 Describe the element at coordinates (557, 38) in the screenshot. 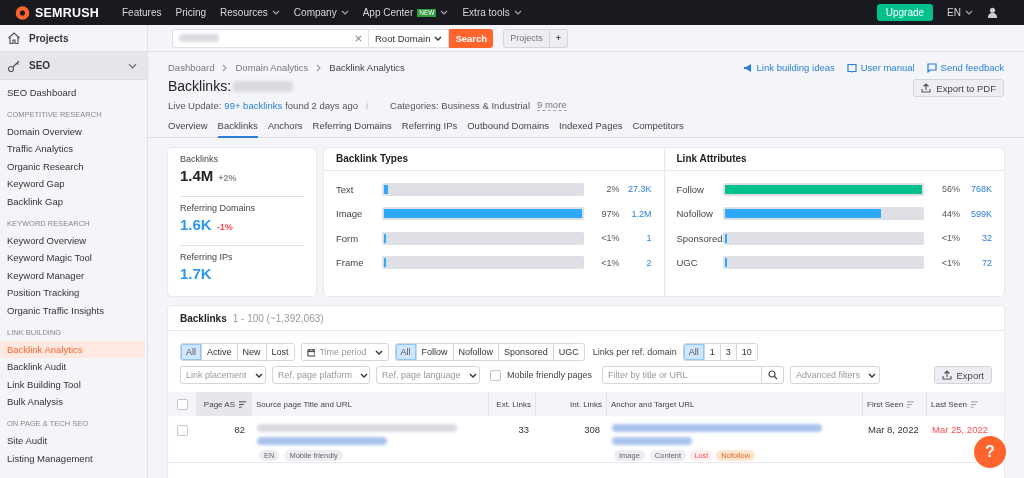

I see `add-project-button: +` at that location.